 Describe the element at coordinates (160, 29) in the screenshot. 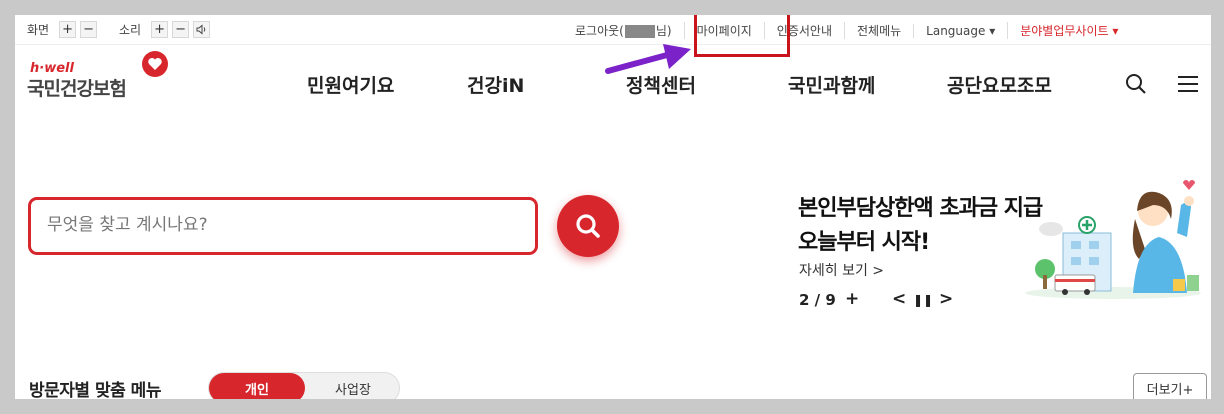

I see `volume-up-button: +` at that location.